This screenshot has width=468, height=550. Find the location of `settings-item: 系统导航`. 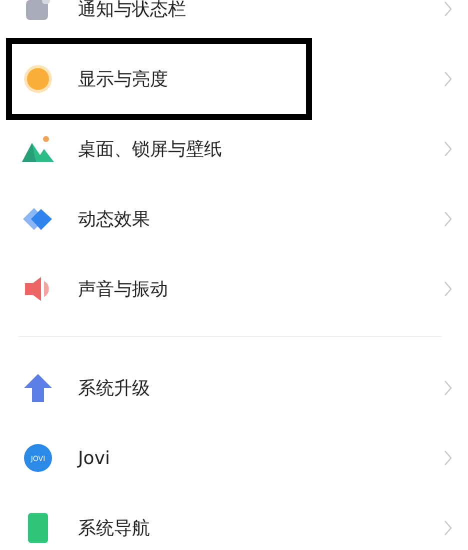

settings-item: 系统导航 is located at coordinates (234, 521).